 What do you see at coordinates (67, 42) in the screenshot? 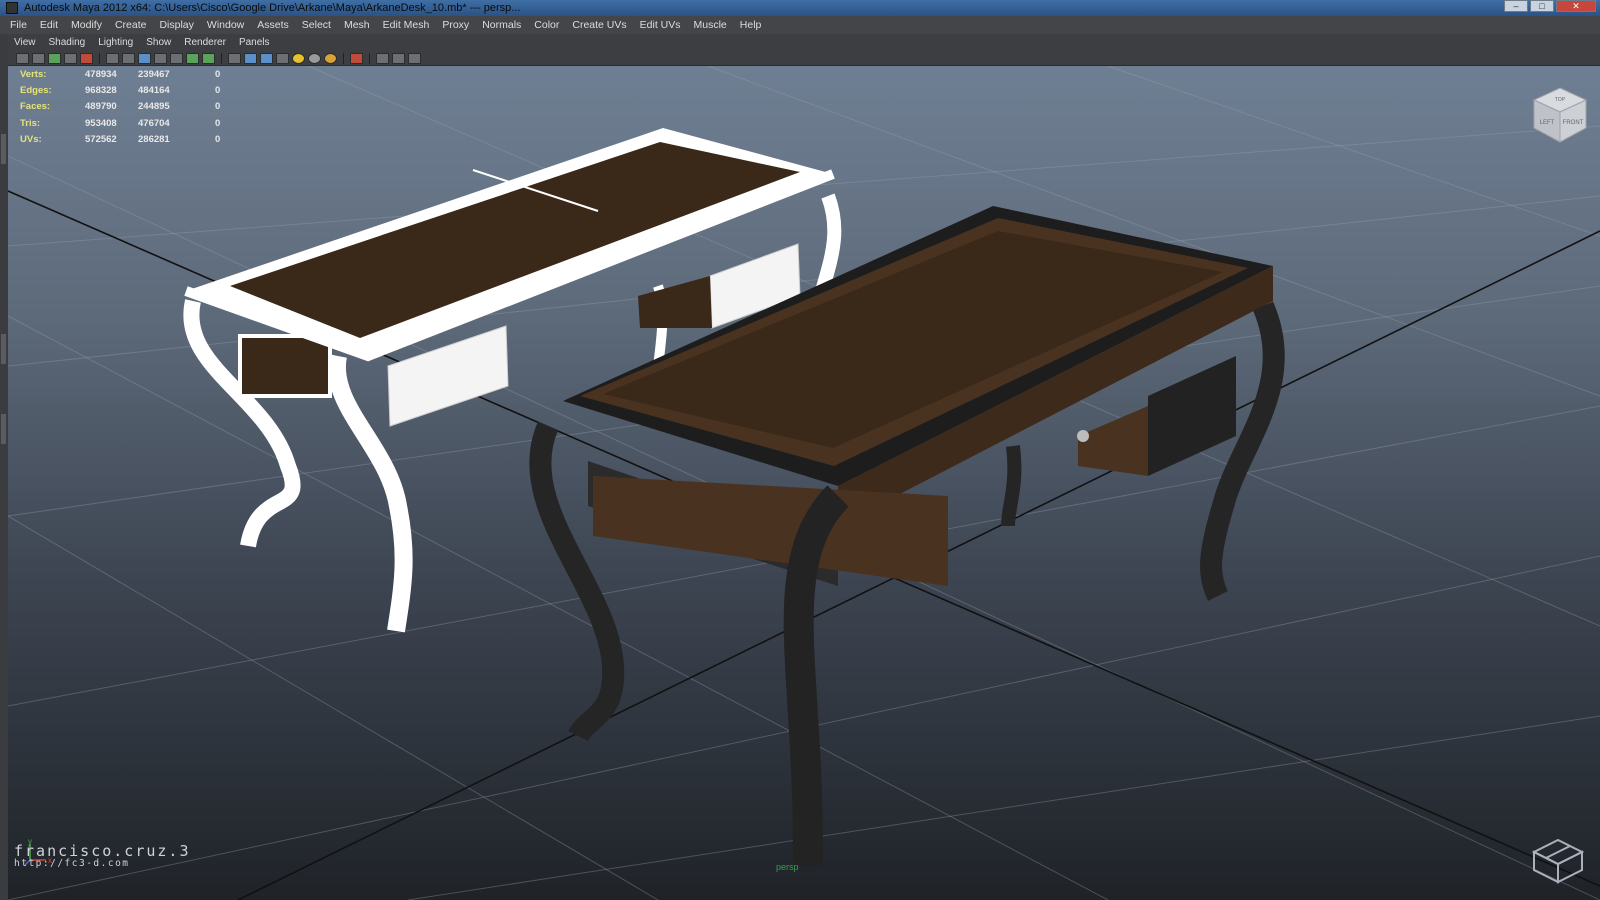
I see `panel-menu-shading: Shading` at bounding box center [67, 42].